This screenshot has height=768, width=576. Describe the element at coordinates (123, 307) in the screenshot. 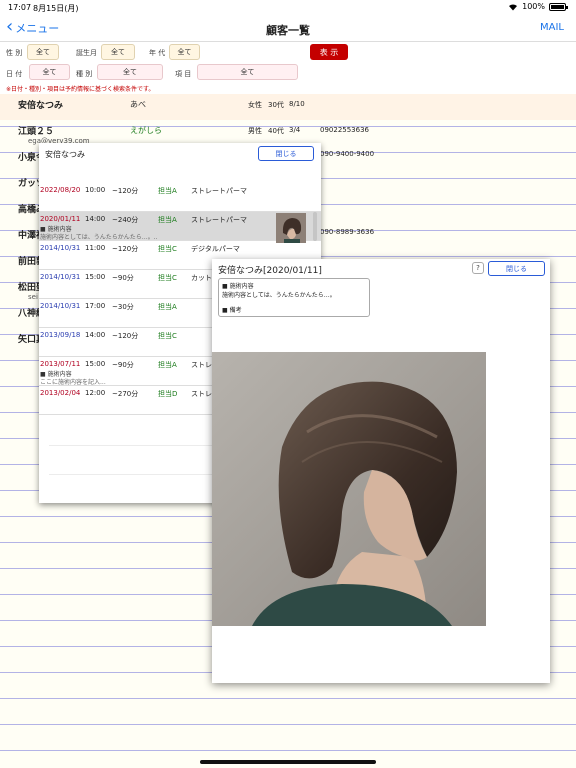

I see `history-duration: ~30分` at that location.